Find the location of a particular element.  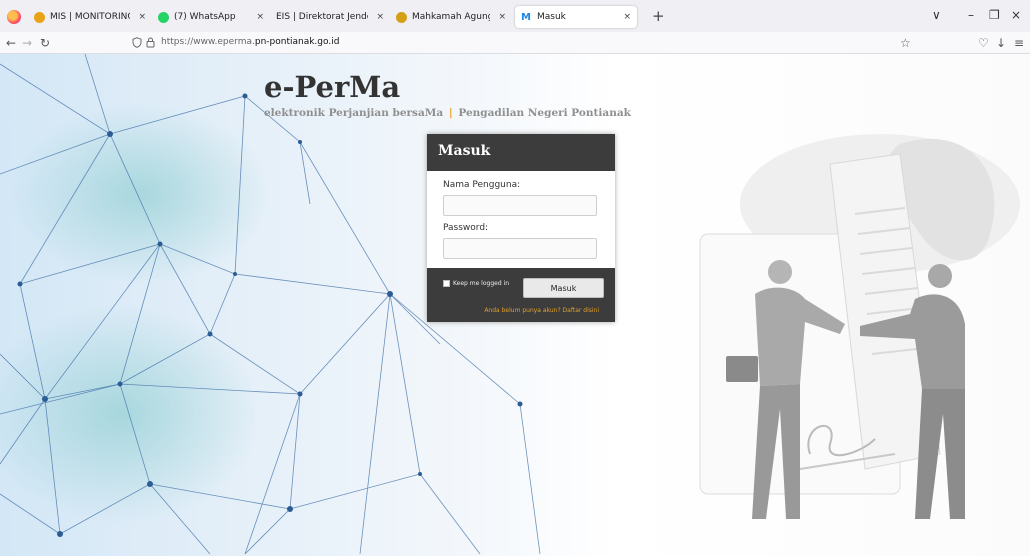

login-form: Nama Pengguna: Password: is located at coordinates (521, 219).